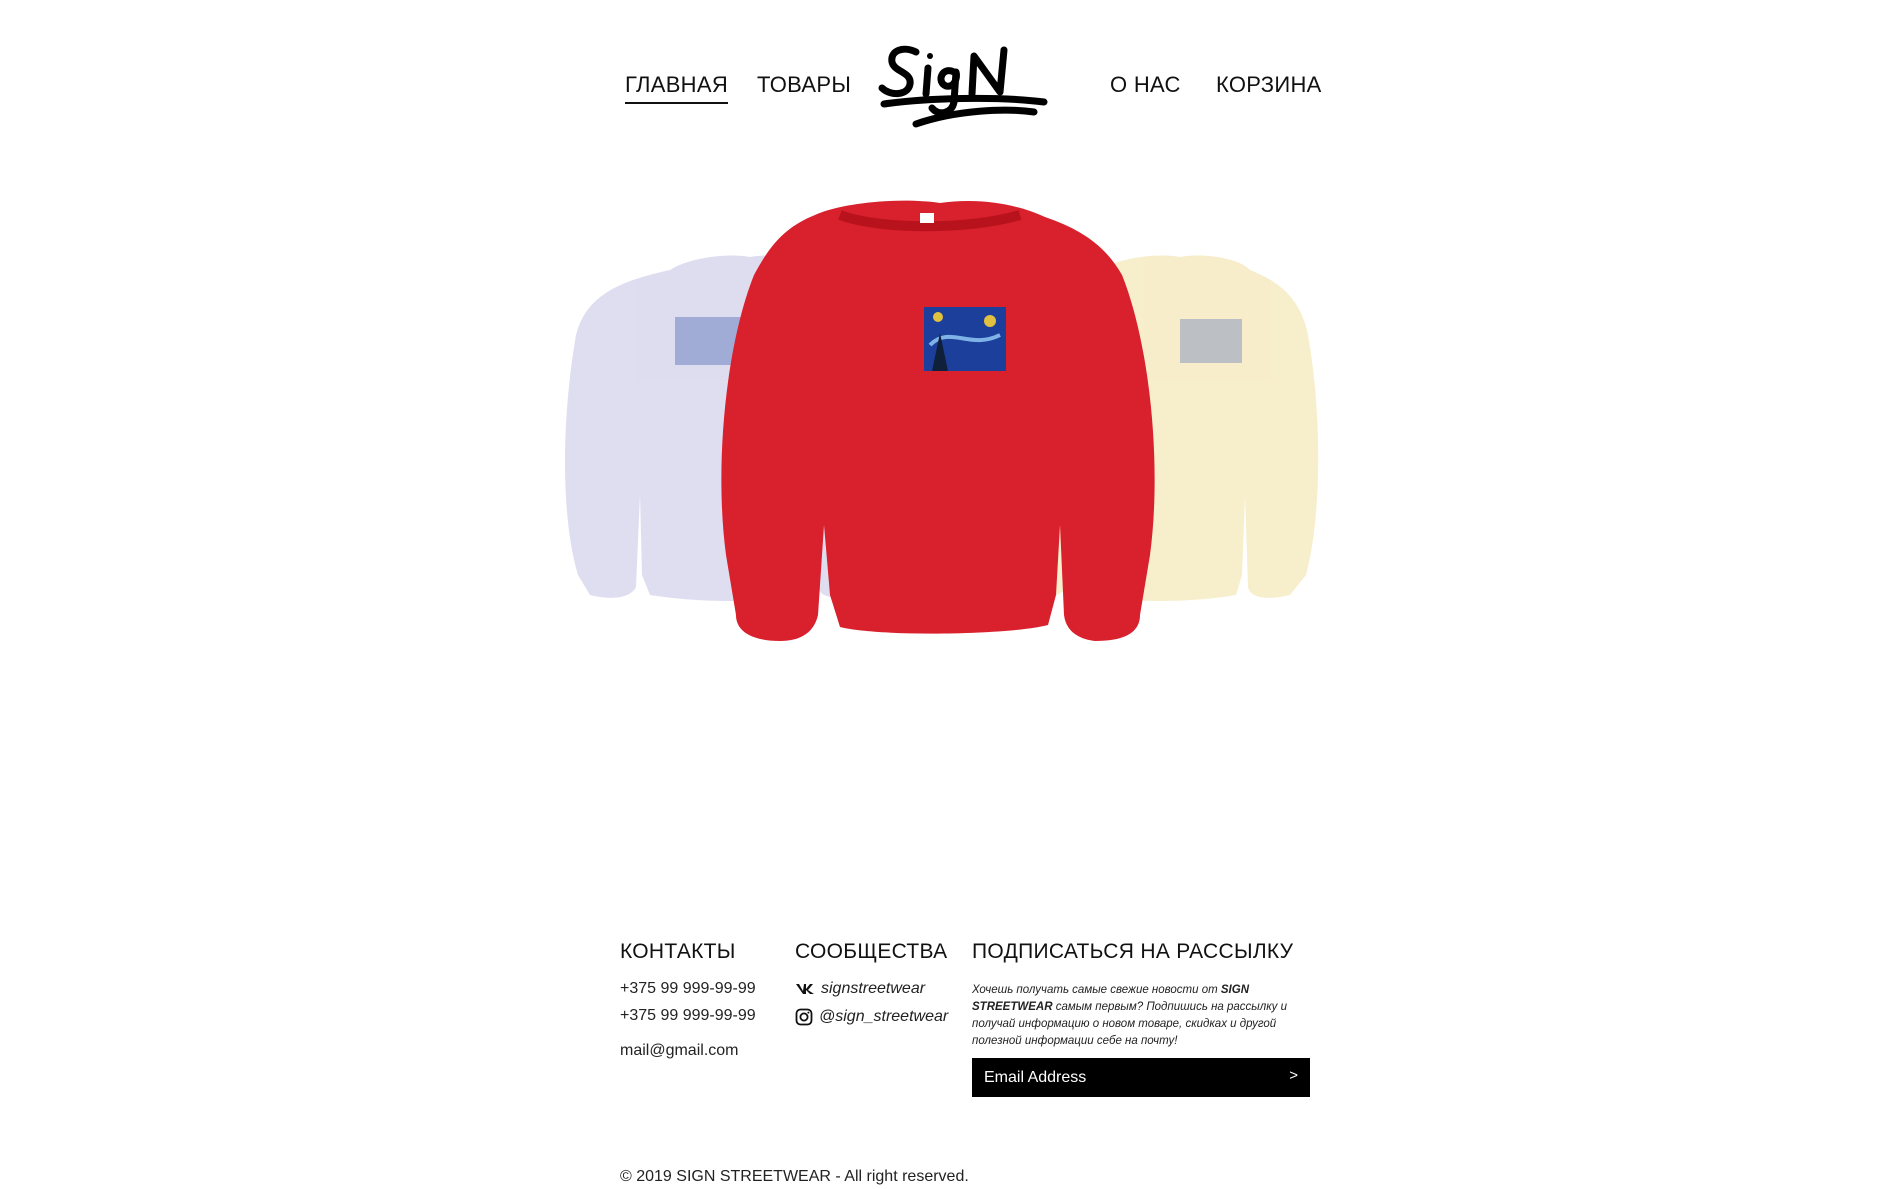  I want to click on vk-icon, so click(805, 989).